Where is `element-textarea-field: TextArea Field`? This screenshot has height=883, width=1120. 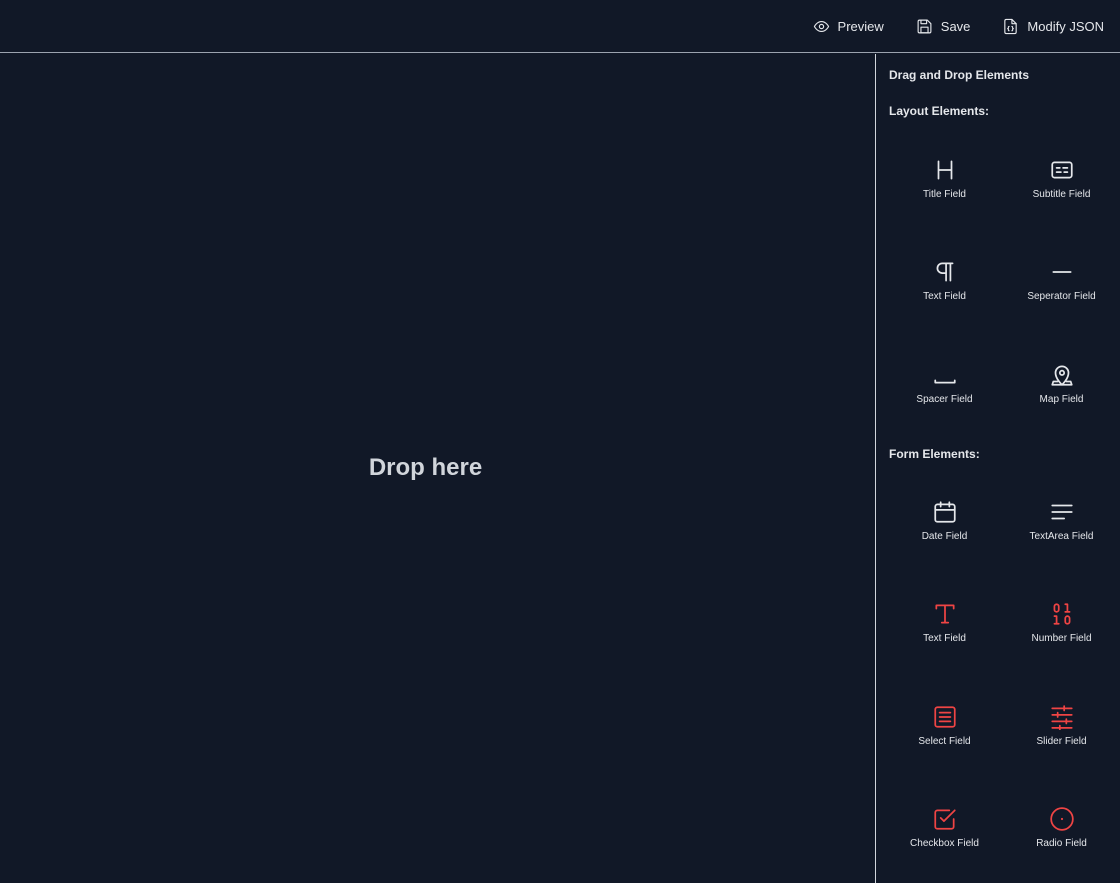 element-textarea-field: TextArea Field is located at coordinates (1061, 544).